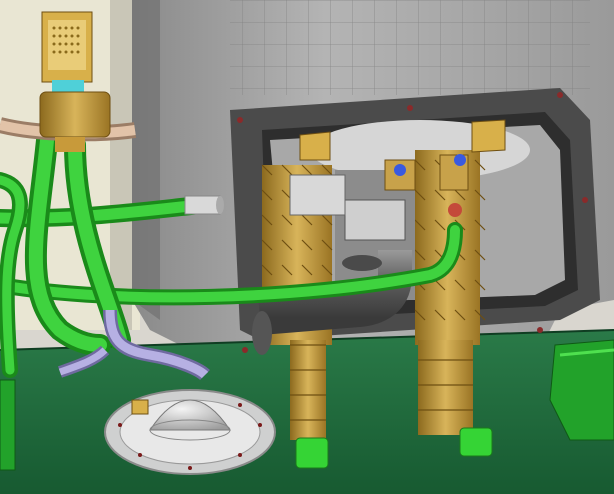 The width and height of the screenshot is (614, 494). Describe the element at coordinates (190, 432) in the screenshot. I see `drain-cover` at that location.